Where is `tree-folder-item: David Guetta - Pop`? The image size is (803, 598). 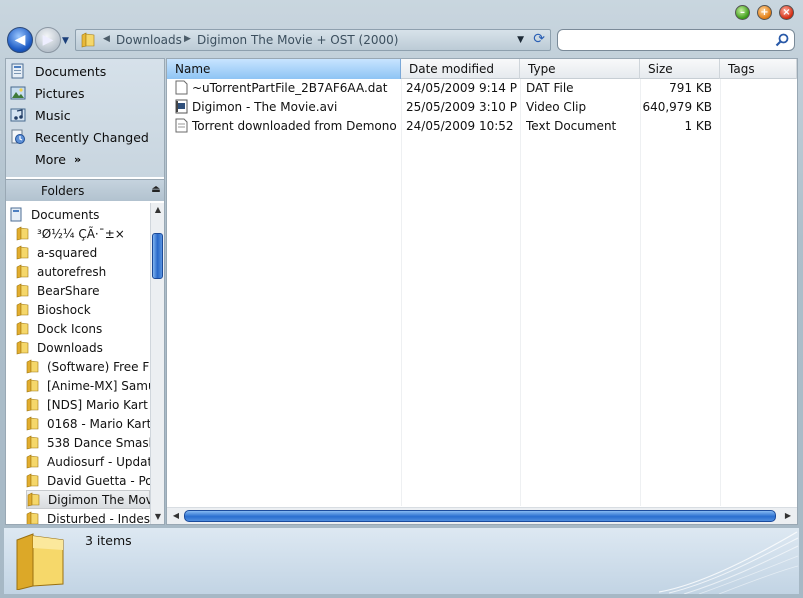 tree-folder-item: David Guetta - Pop is located at coordinates (88, 480).